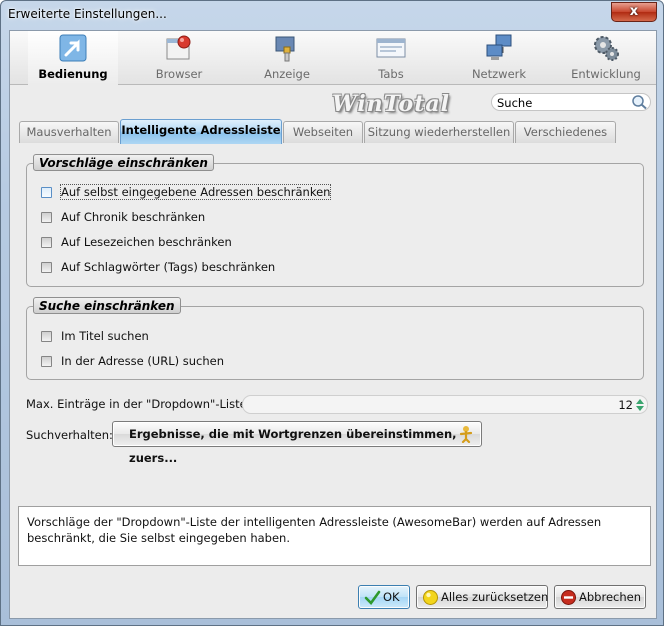  What do you see at coordinates (499, 74) in the screenshot?
I see `toolbar-label: Netzwerk` at bounding box center [499, 74].